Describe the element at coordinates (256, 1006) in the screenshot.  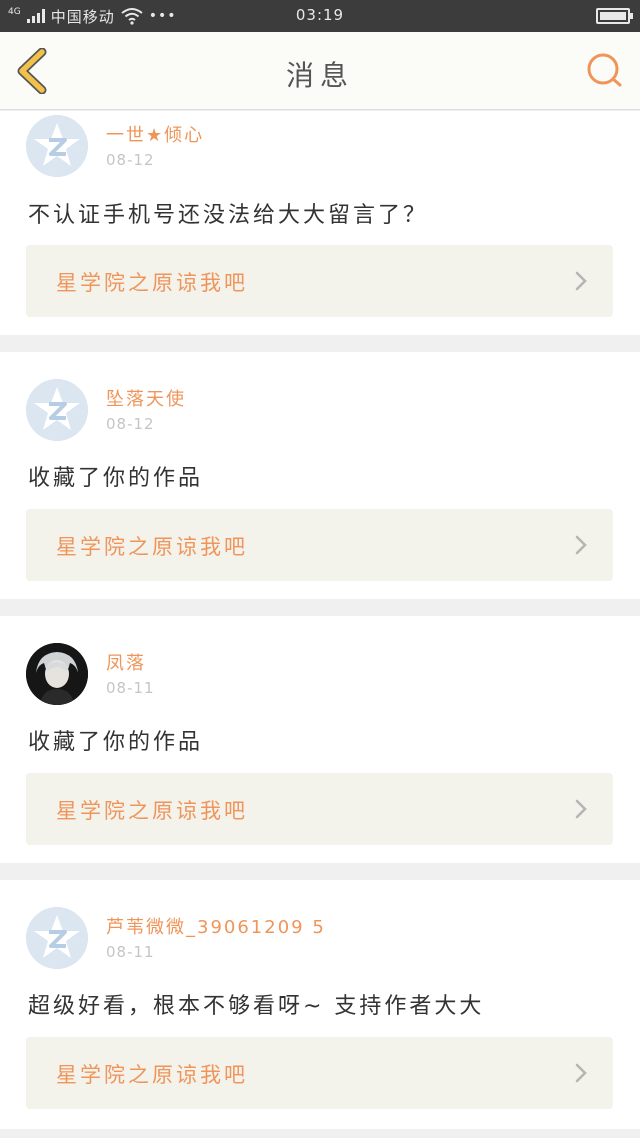
I see `message-text: 超级好看，根本不够看呀~ 支持作者大大` at that location.